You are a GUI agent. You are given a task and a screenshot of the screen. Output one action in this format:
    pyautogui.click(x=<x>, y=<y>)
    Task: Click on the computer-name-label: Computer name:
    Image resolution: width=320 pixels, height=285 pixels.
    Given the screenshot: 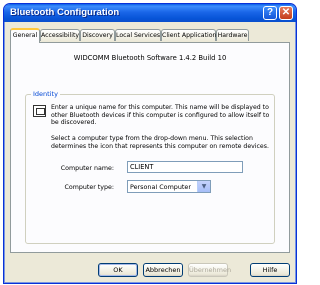 What is the action you would take?
    pyautogui.click(x=87, y=168)
    